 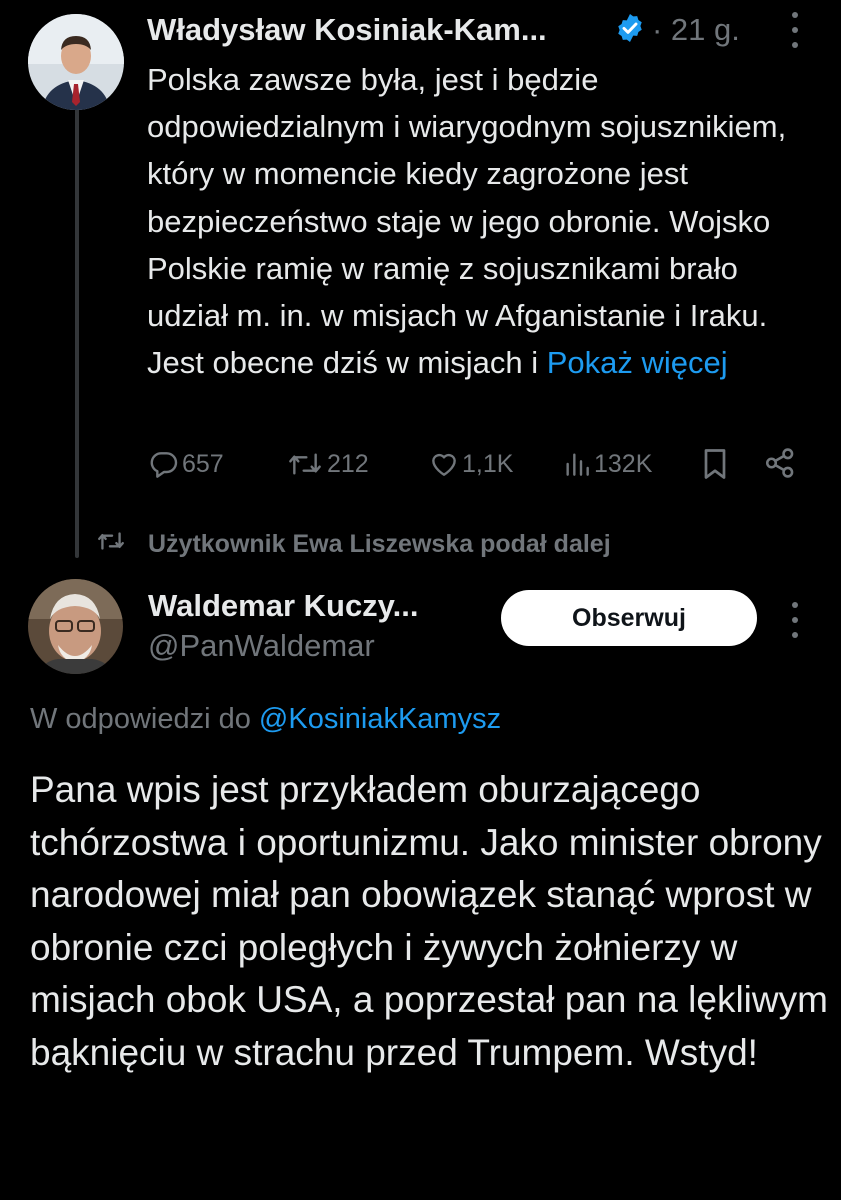 I want to click on reply-count: 657, so click(x=203, y=463).